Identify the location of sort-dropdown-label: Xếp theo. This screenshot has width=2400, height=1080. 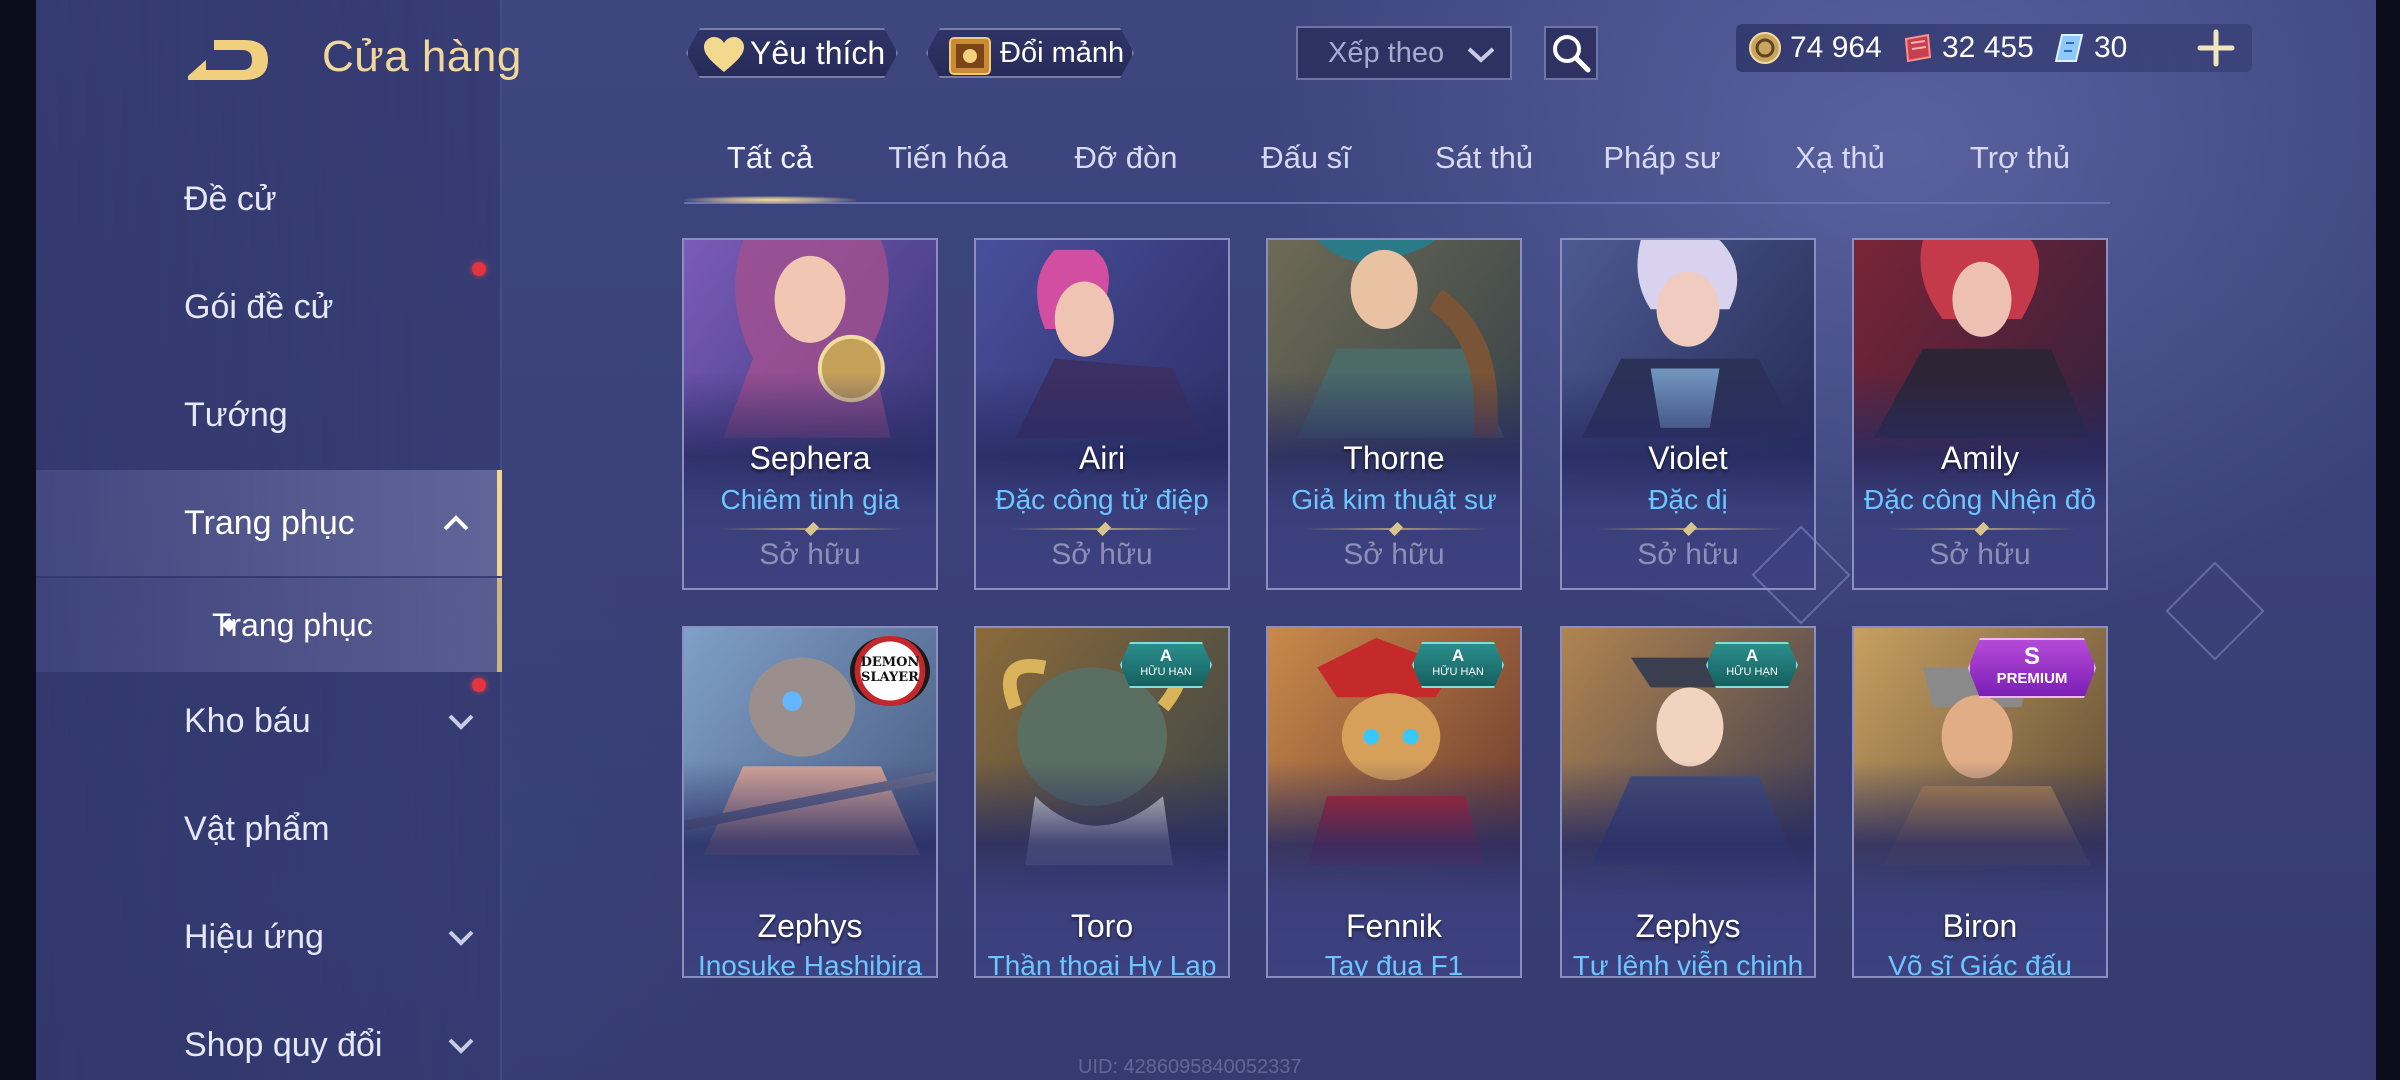
(1386, 52).